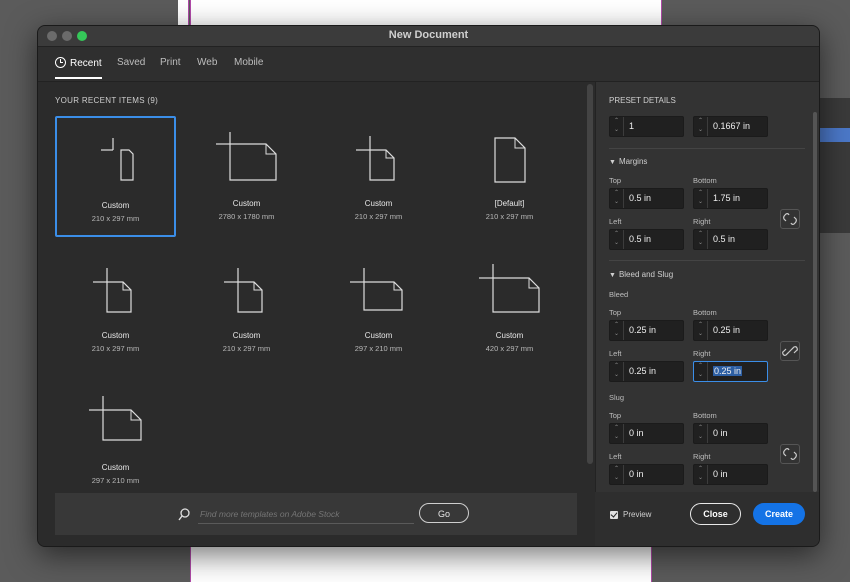 This screenshot has width=850, height=582. I want to click on chevron-down-icon: ▼, so click(612, 275).